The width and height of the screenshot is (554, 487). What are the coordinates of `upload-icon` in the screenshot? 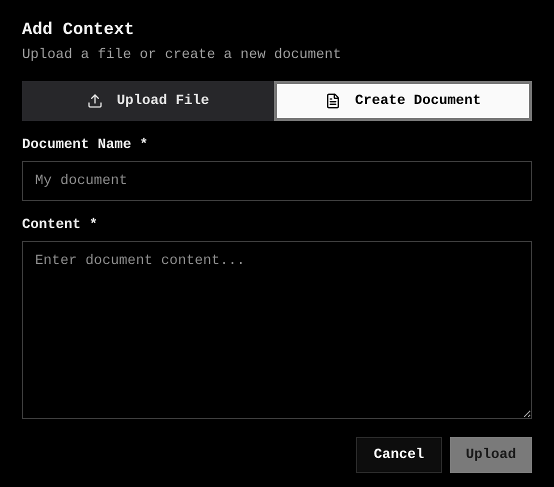 It's located at (94, 101).